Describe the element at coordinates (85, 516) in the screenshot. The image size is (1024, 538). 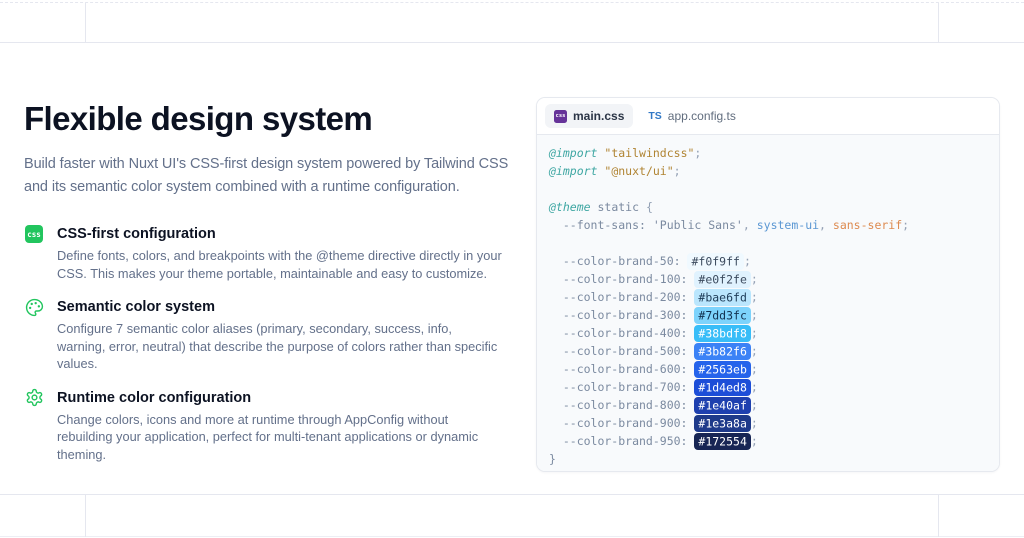
I see `grid-vline-bottom-left` at that location.